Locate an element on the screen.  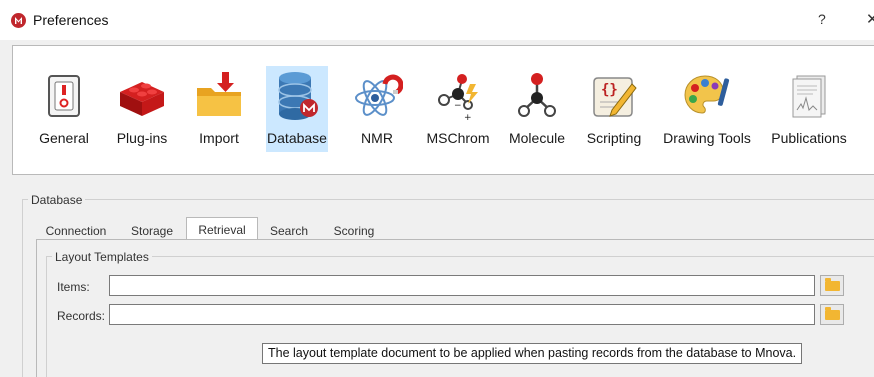
category-drawing-tools: Drawing Tools is located at coordinates (707, 109).